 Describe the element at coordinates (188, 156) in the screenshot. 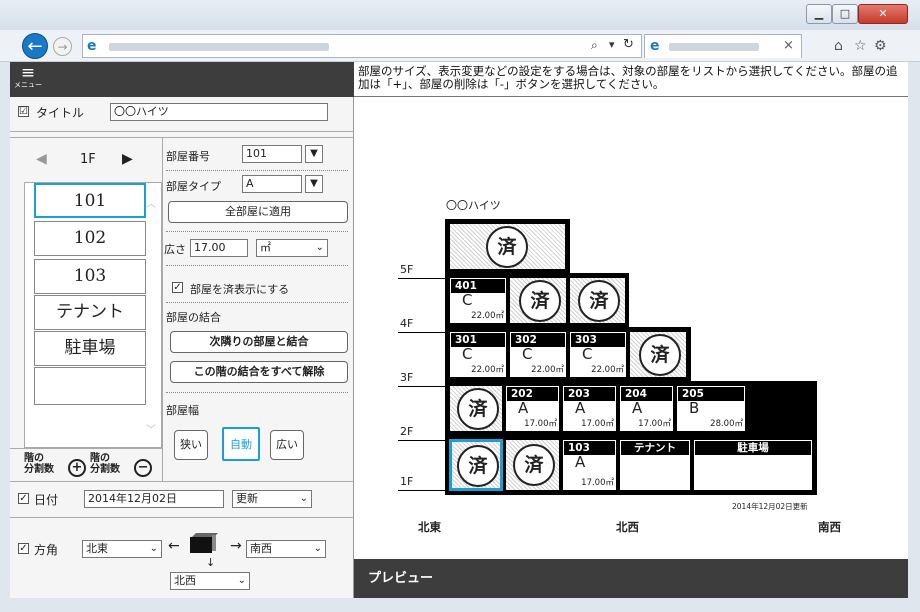

I see `room-number-label: 部屋番号` at that location.